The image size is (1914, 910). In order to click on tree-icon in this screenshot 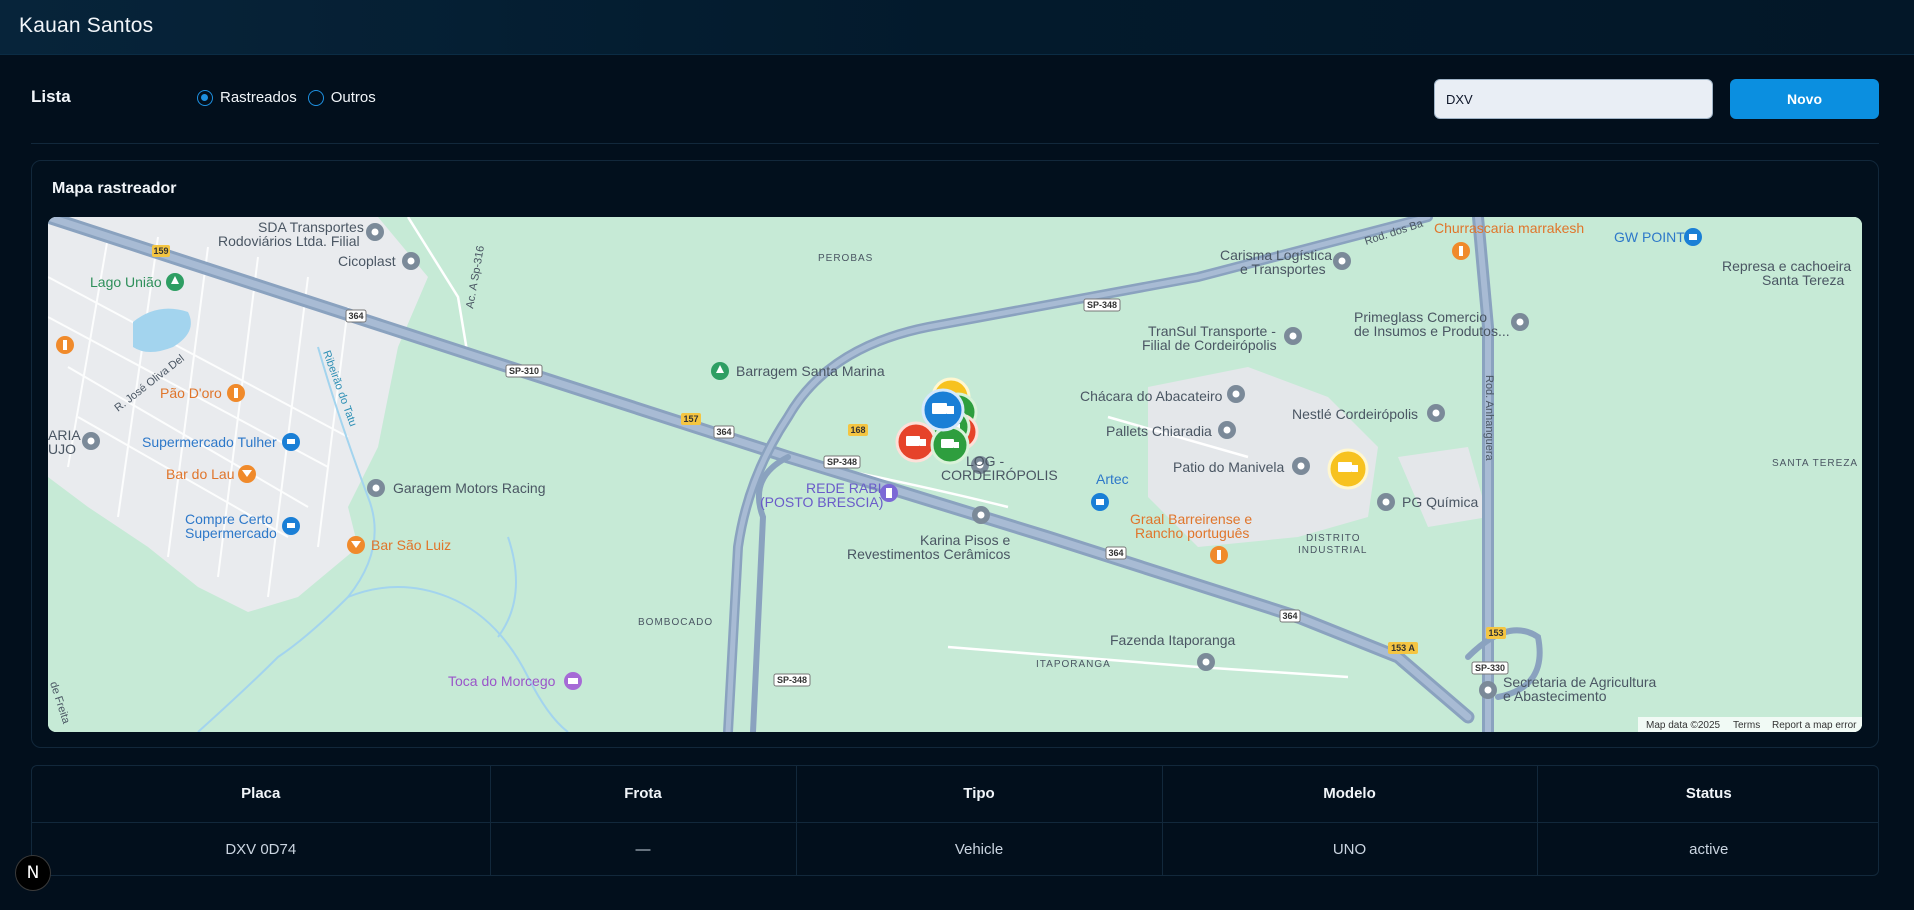, I will do `click(720, 371)`.